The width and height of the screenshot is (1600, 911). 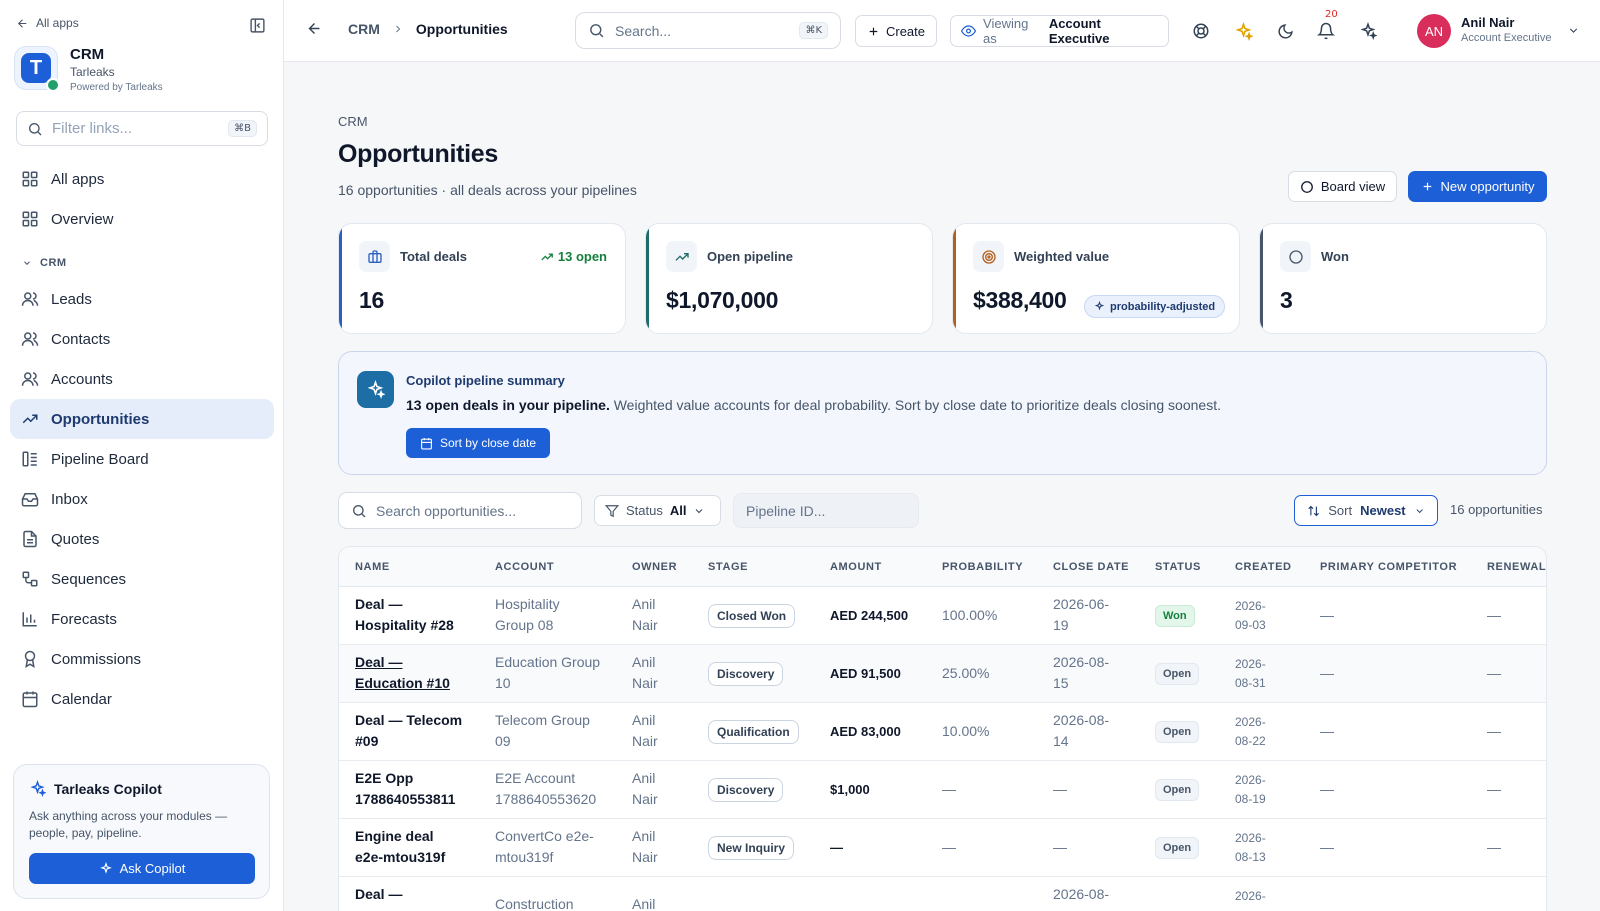 I want to click on account-name: E2E Account 1788640553620, so click(x=545, y=789).